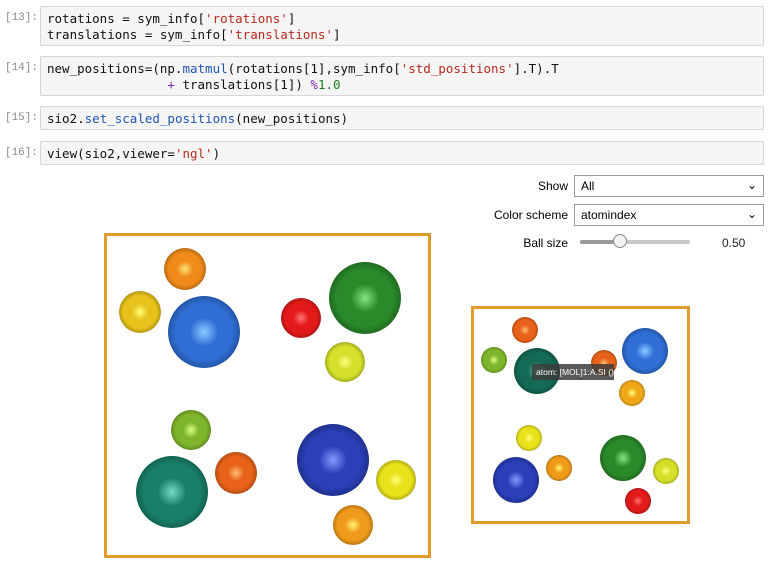  What do you see at coordinates (216, 153) in the screenshot?
I see `code-token: )` at bounding box center [216, 153].